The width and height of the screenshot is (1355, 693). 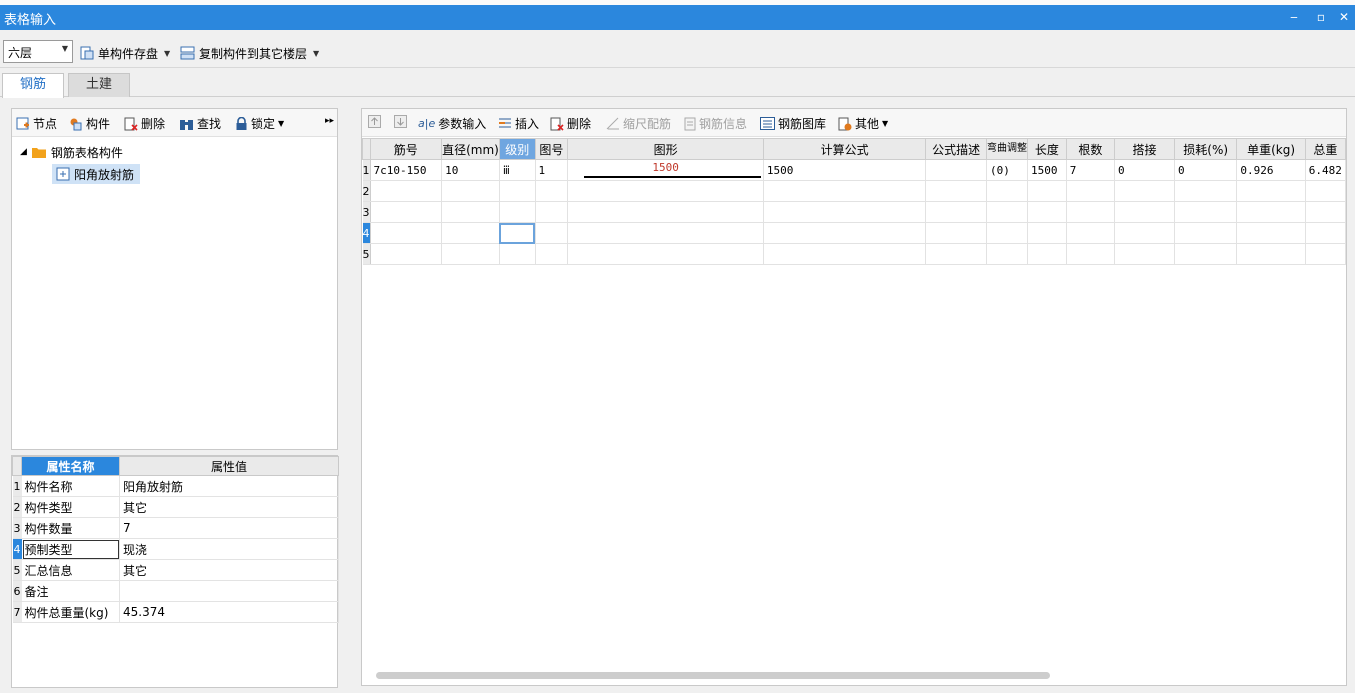 I want to click on cell-total-weight: 6.482, so click(x=1325, y=170).